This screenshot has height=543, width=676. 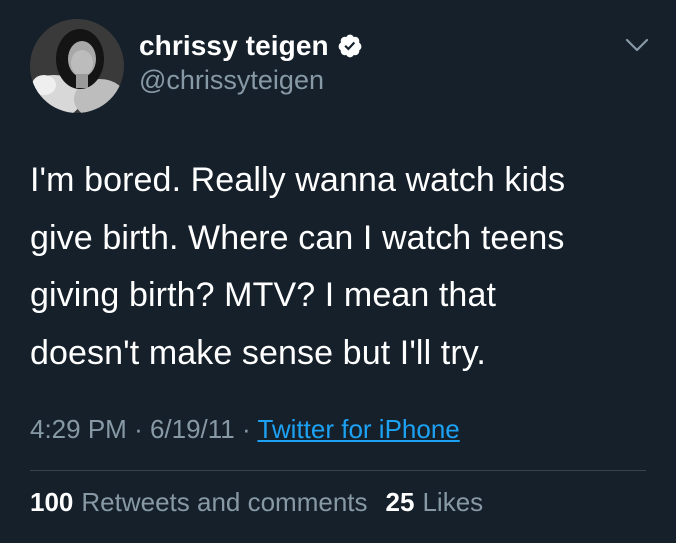 What do you see at coordinates (52, 502) in the screenshot?
I see `retweets-count: 100` at bounding box center [52, 502].